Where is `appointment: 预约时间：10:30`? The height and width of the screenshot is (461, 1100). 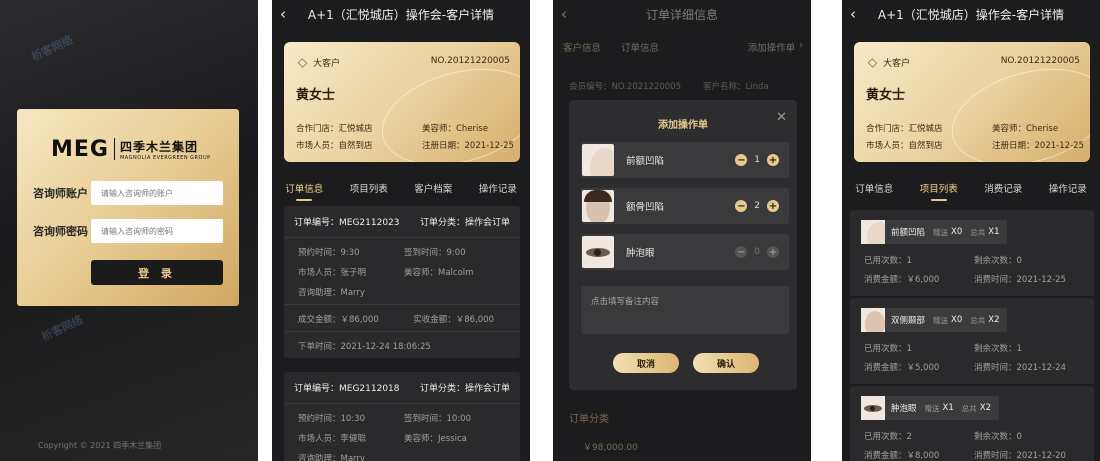
appointment: 预约时间：10:30 is located at coordinates (331, 419).